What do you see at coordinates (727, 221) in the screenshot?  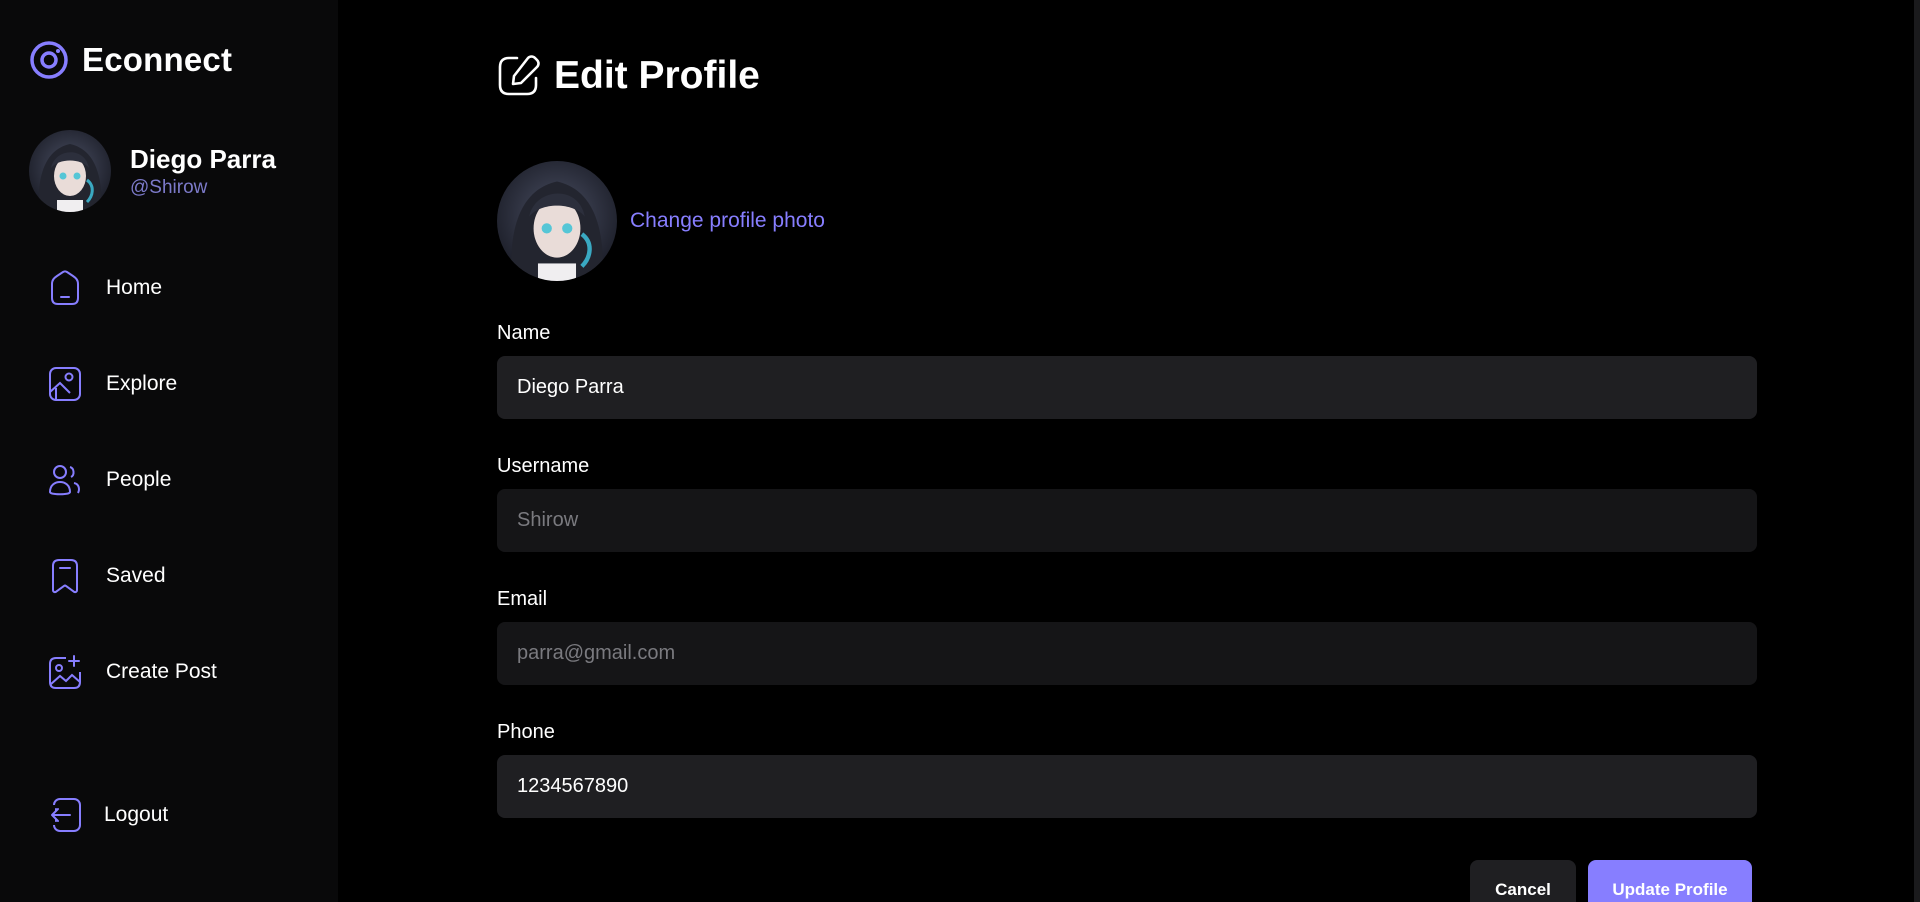 I see `change-profile-photo-link: Change profile photo` at bounding box center [727, 221].